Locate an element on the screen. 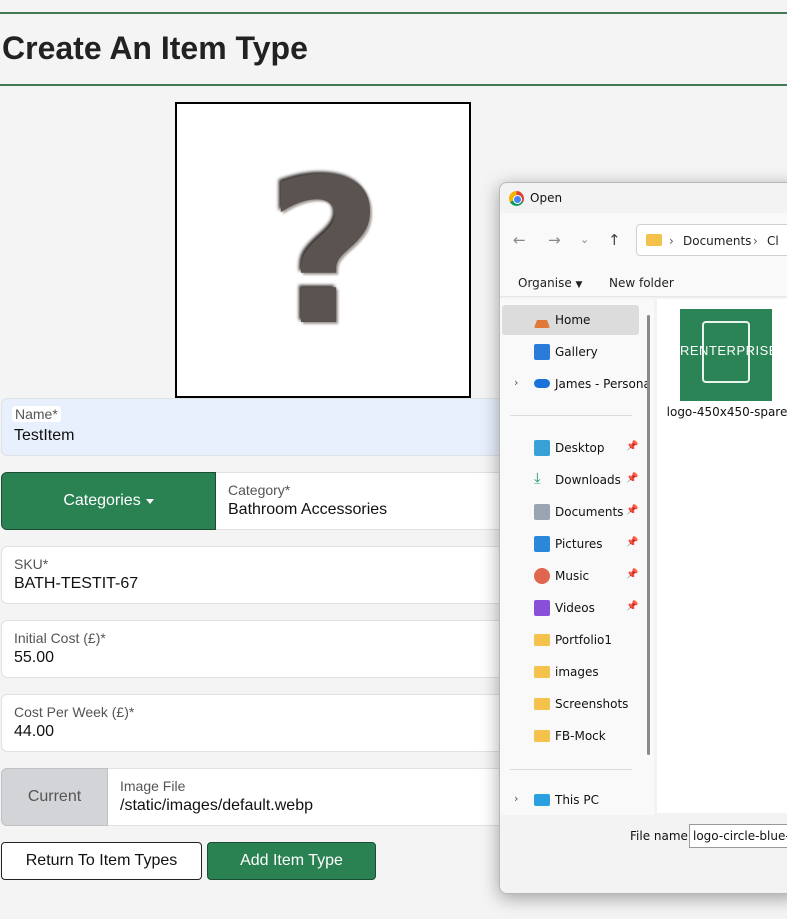 This screenshot has height=919, width=787. dialog-bottom-bar: File name: logo-circle-blue-b is located at coordinates (643, 854).